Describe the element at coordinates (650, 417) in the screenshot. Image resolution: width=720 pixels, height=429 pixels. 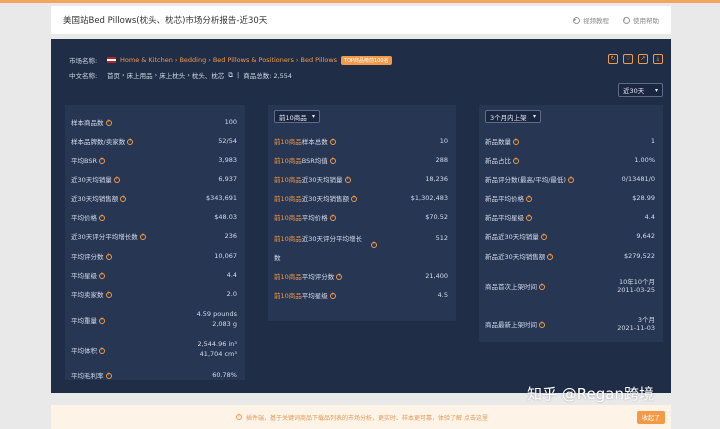
I see `collapse-button: 收起了` at that location.